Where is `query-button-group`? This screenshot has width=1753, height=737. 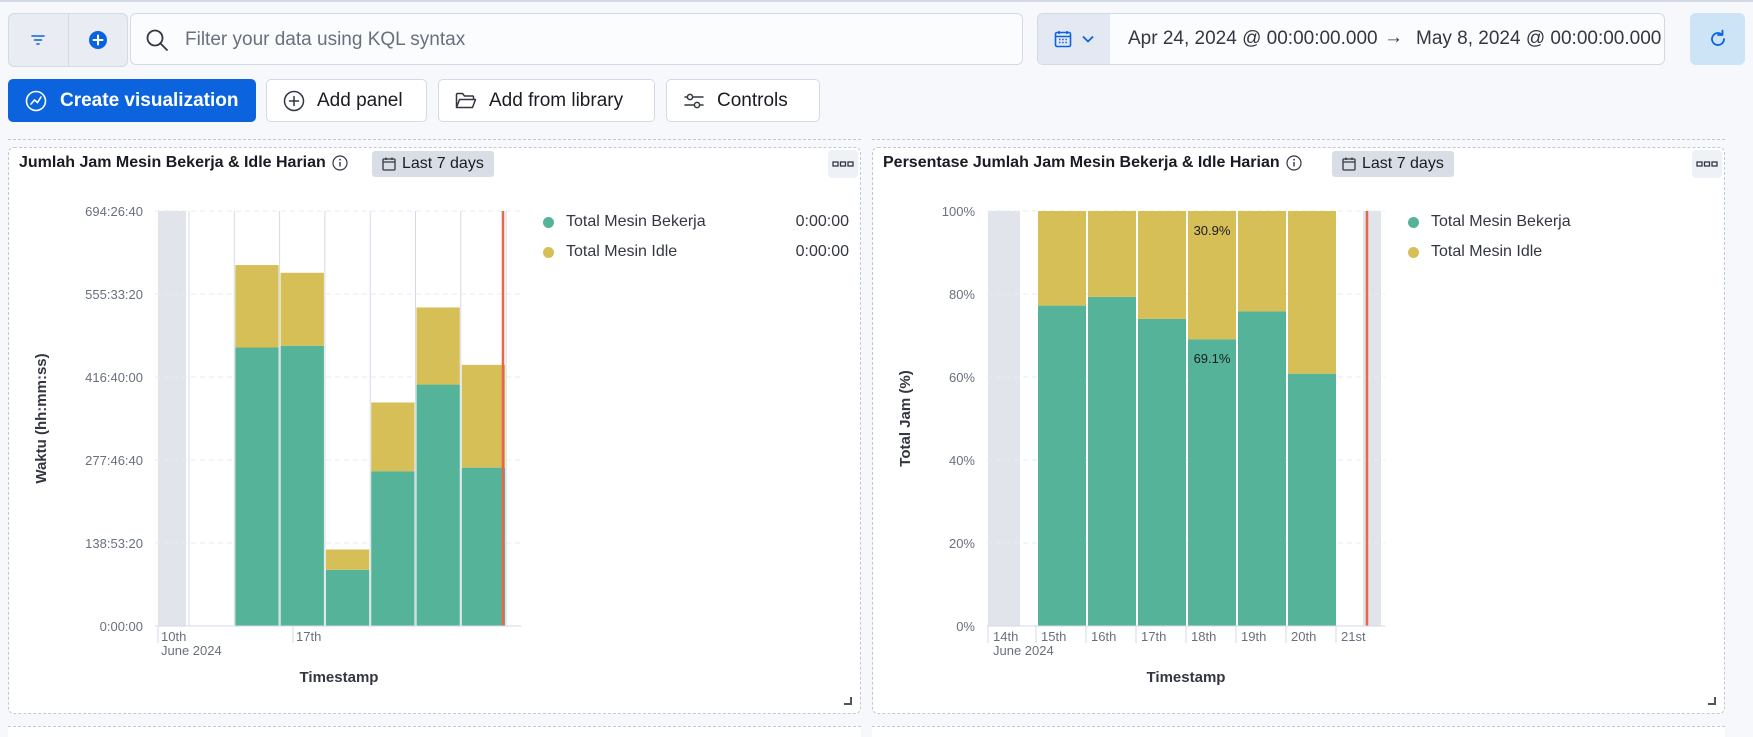 query-button-group is located at coordinates (68, 40).